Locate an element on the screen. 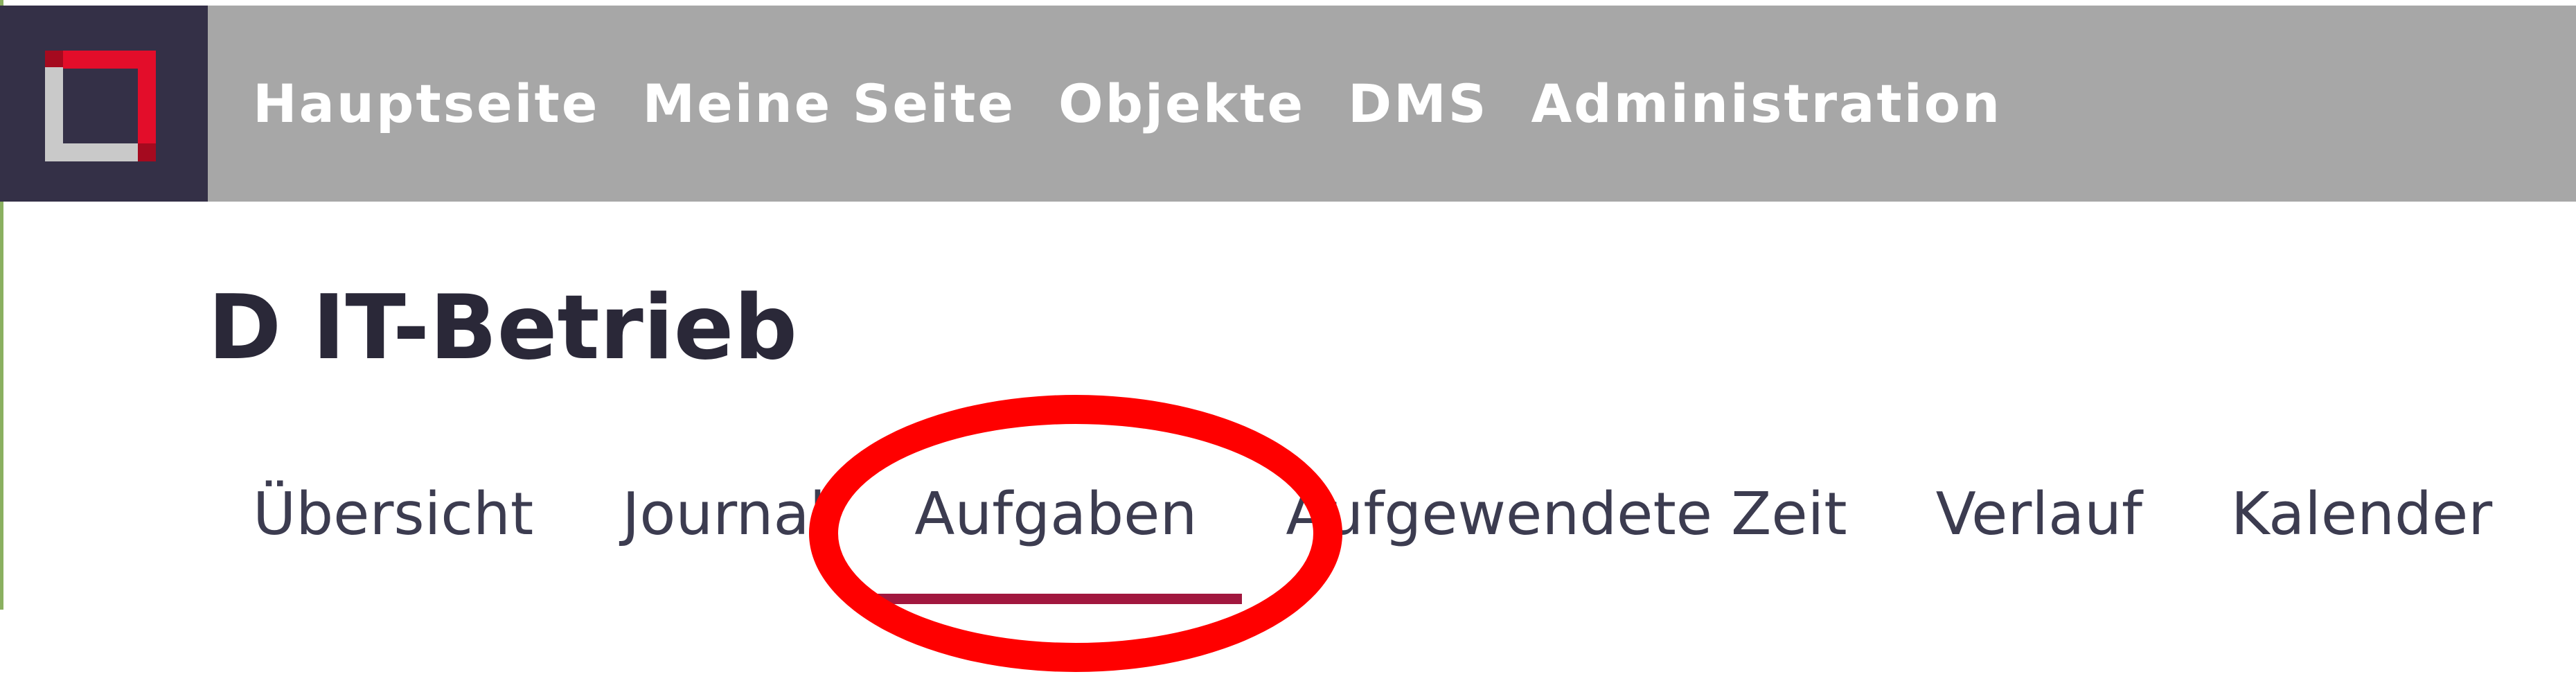  tab-kalender: Kalender is located at coordinates (2361, 514).